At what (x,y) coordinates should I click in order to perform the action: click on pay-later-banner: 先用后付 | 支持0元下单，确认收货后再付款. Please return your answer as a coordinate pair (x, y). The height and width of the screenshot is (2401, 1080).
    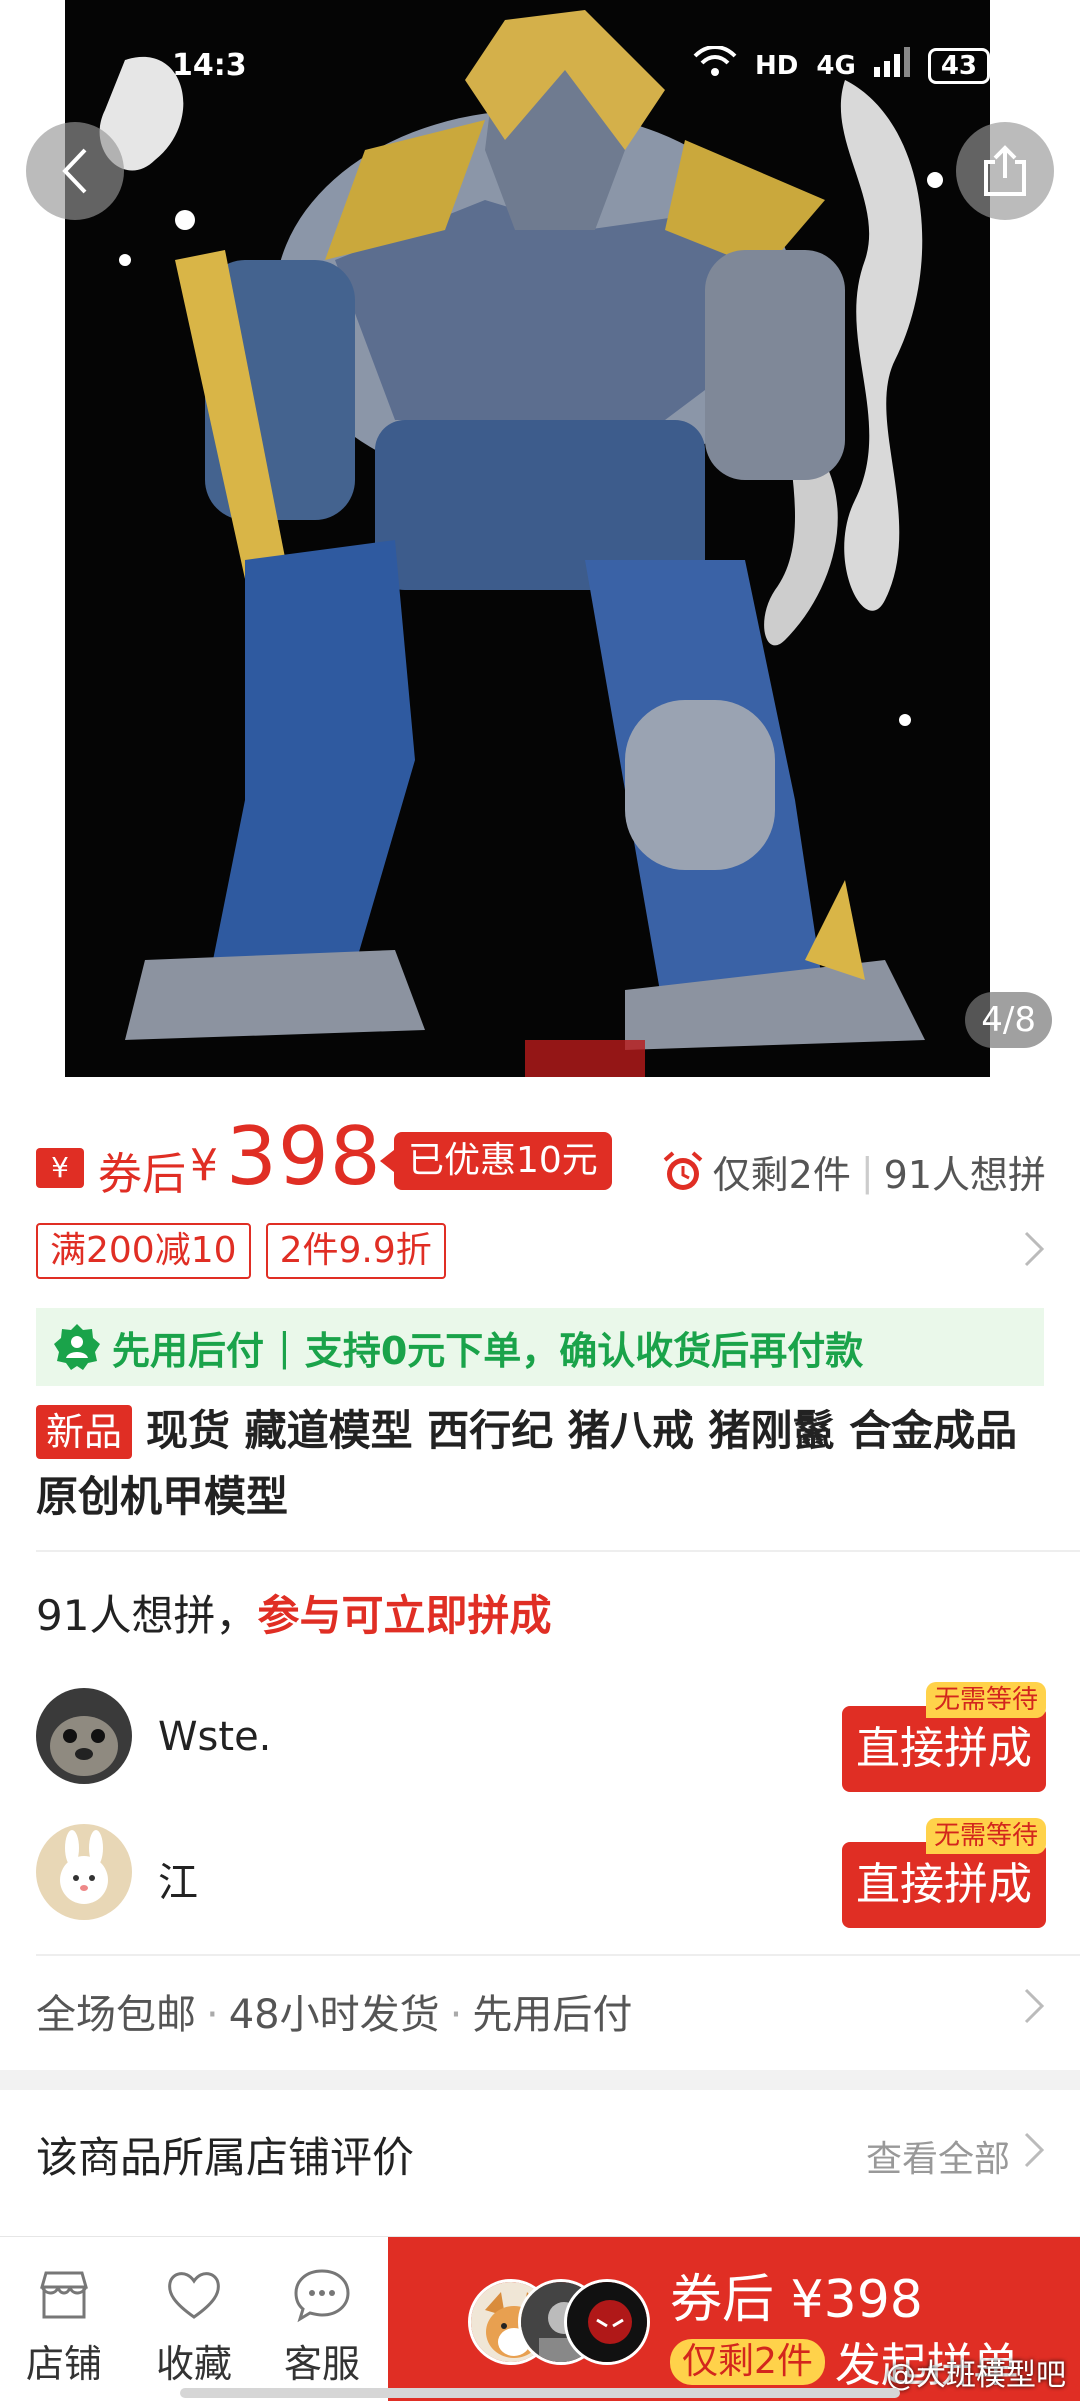
    Looking at the image, I should click on (540, 1347).